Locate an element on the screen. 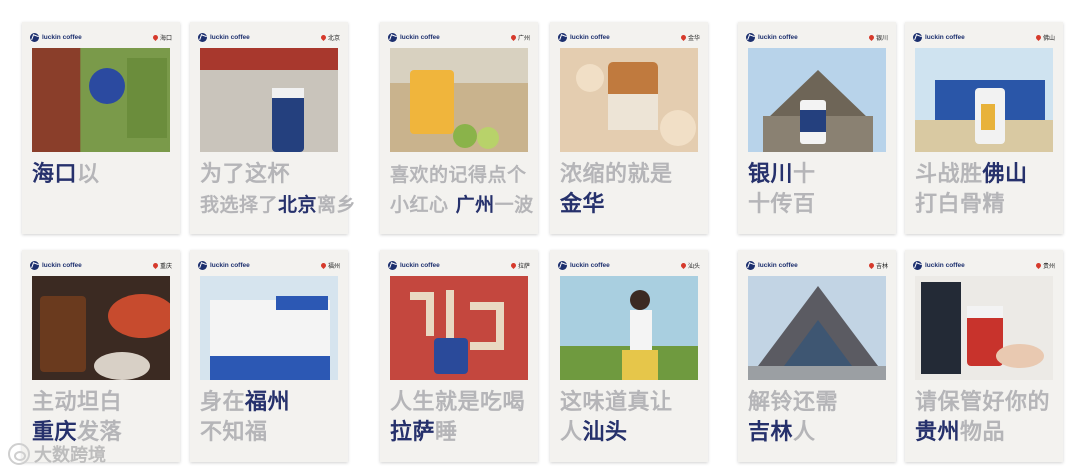  city-tag: 贵州 is located at coordinates (1044, 265).